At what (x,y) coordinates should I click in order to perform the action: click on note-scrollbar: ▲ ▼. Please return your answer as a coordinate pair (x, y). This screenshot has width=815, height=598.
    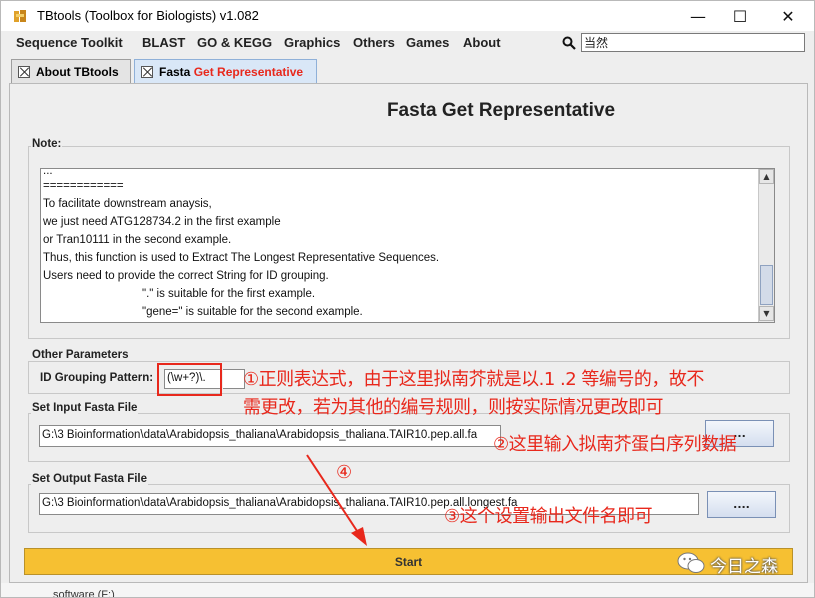
    Looking at the image, I should click on (766, 245).